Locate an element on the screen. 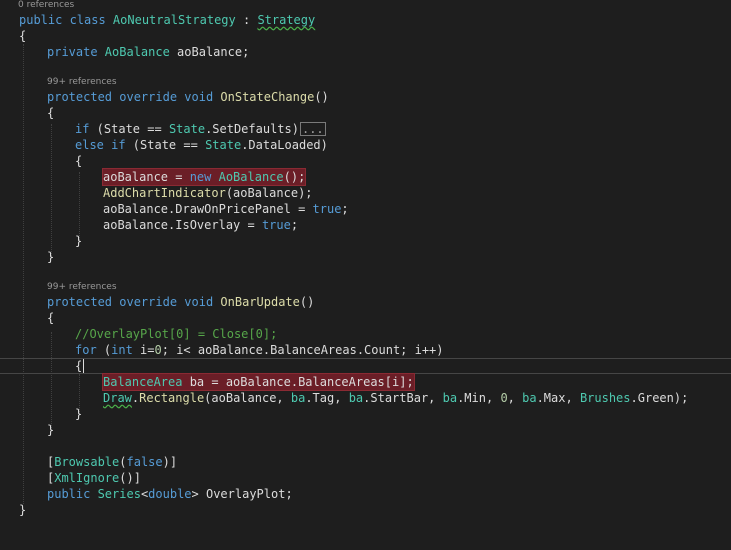 This screenshot has height=550, width=731. code-line: AddChartIndicator(aoBalance); is located at coordinates (365, 193).